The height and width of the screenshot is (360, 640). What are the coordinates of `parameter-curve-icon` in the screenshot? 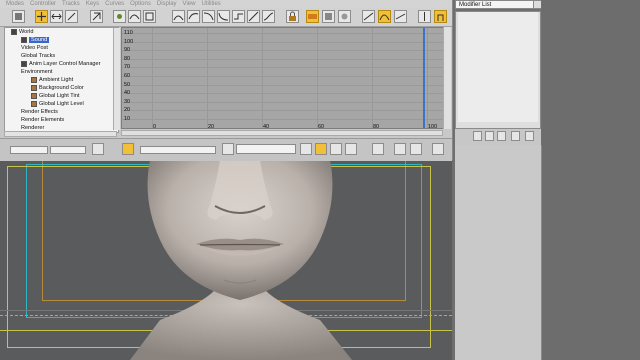 It's located at (384, 16).